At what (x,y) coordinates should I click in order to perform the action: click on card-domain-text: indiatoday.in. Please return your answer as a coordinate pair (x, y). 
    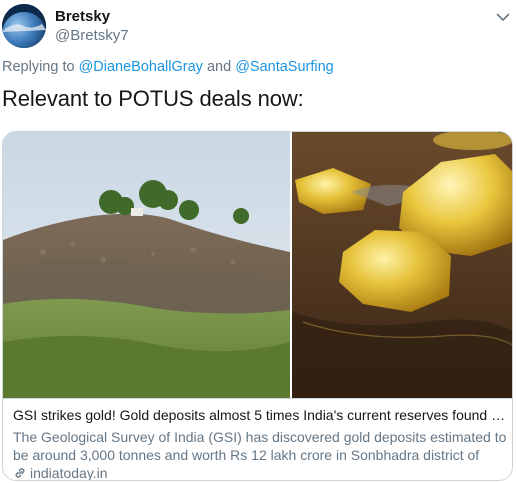
    Looking at the image, I should click on (69, 472).